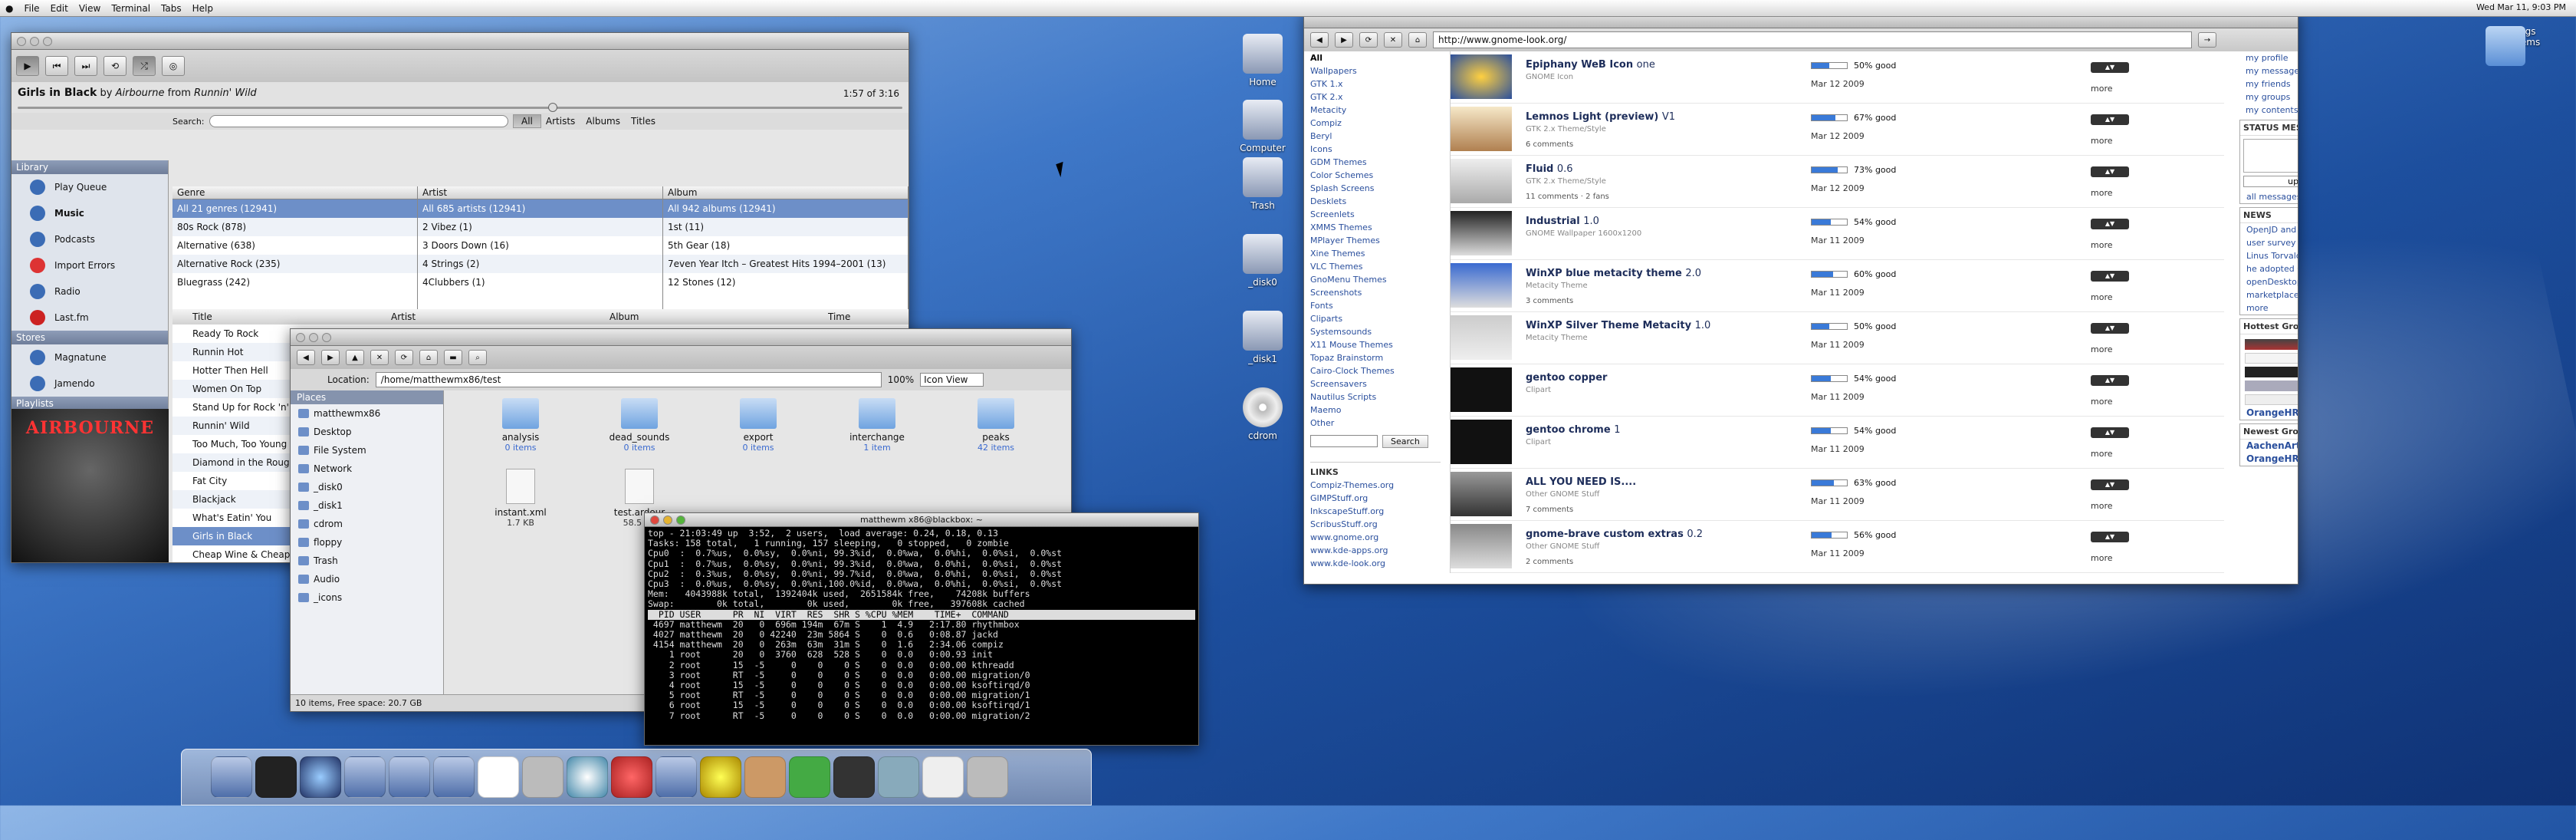 This screenshot has height=840, width=2576. What do you see at coordinates (719, 316) in the screenshot?
I see `col-album: Album` at bounding box center [719, 316].